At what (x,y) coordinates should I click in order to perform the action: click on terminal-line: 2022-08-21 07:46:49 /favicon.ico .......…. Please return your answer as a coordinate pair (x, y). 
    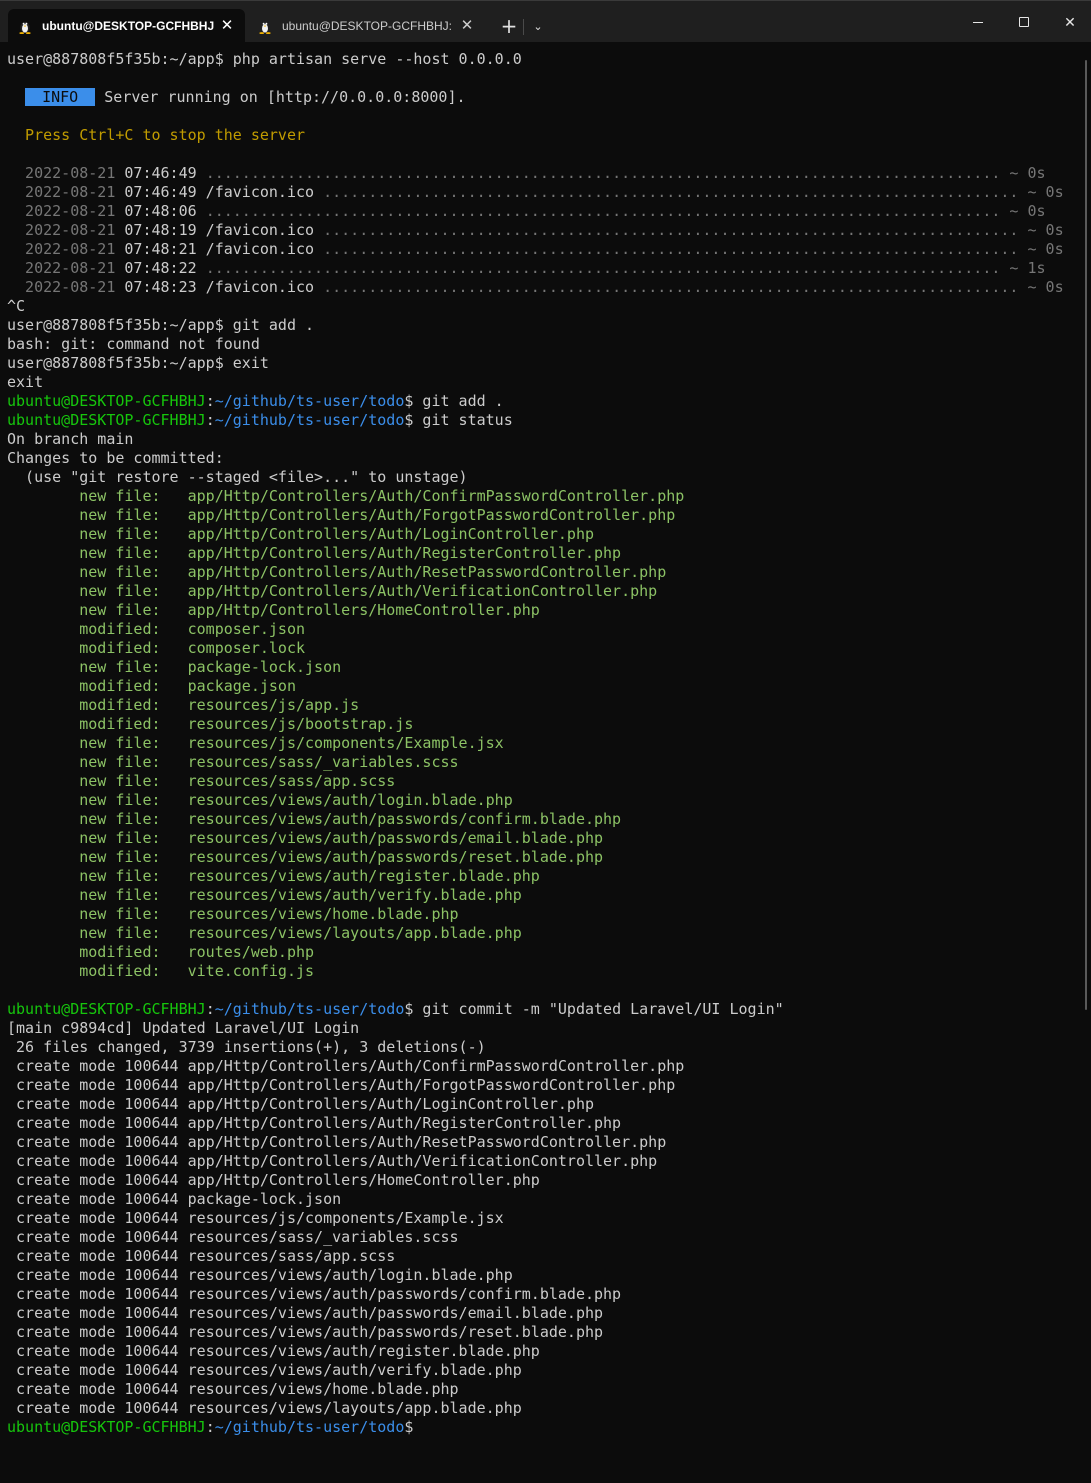
    Looking at the image, I should click on (535, 192).